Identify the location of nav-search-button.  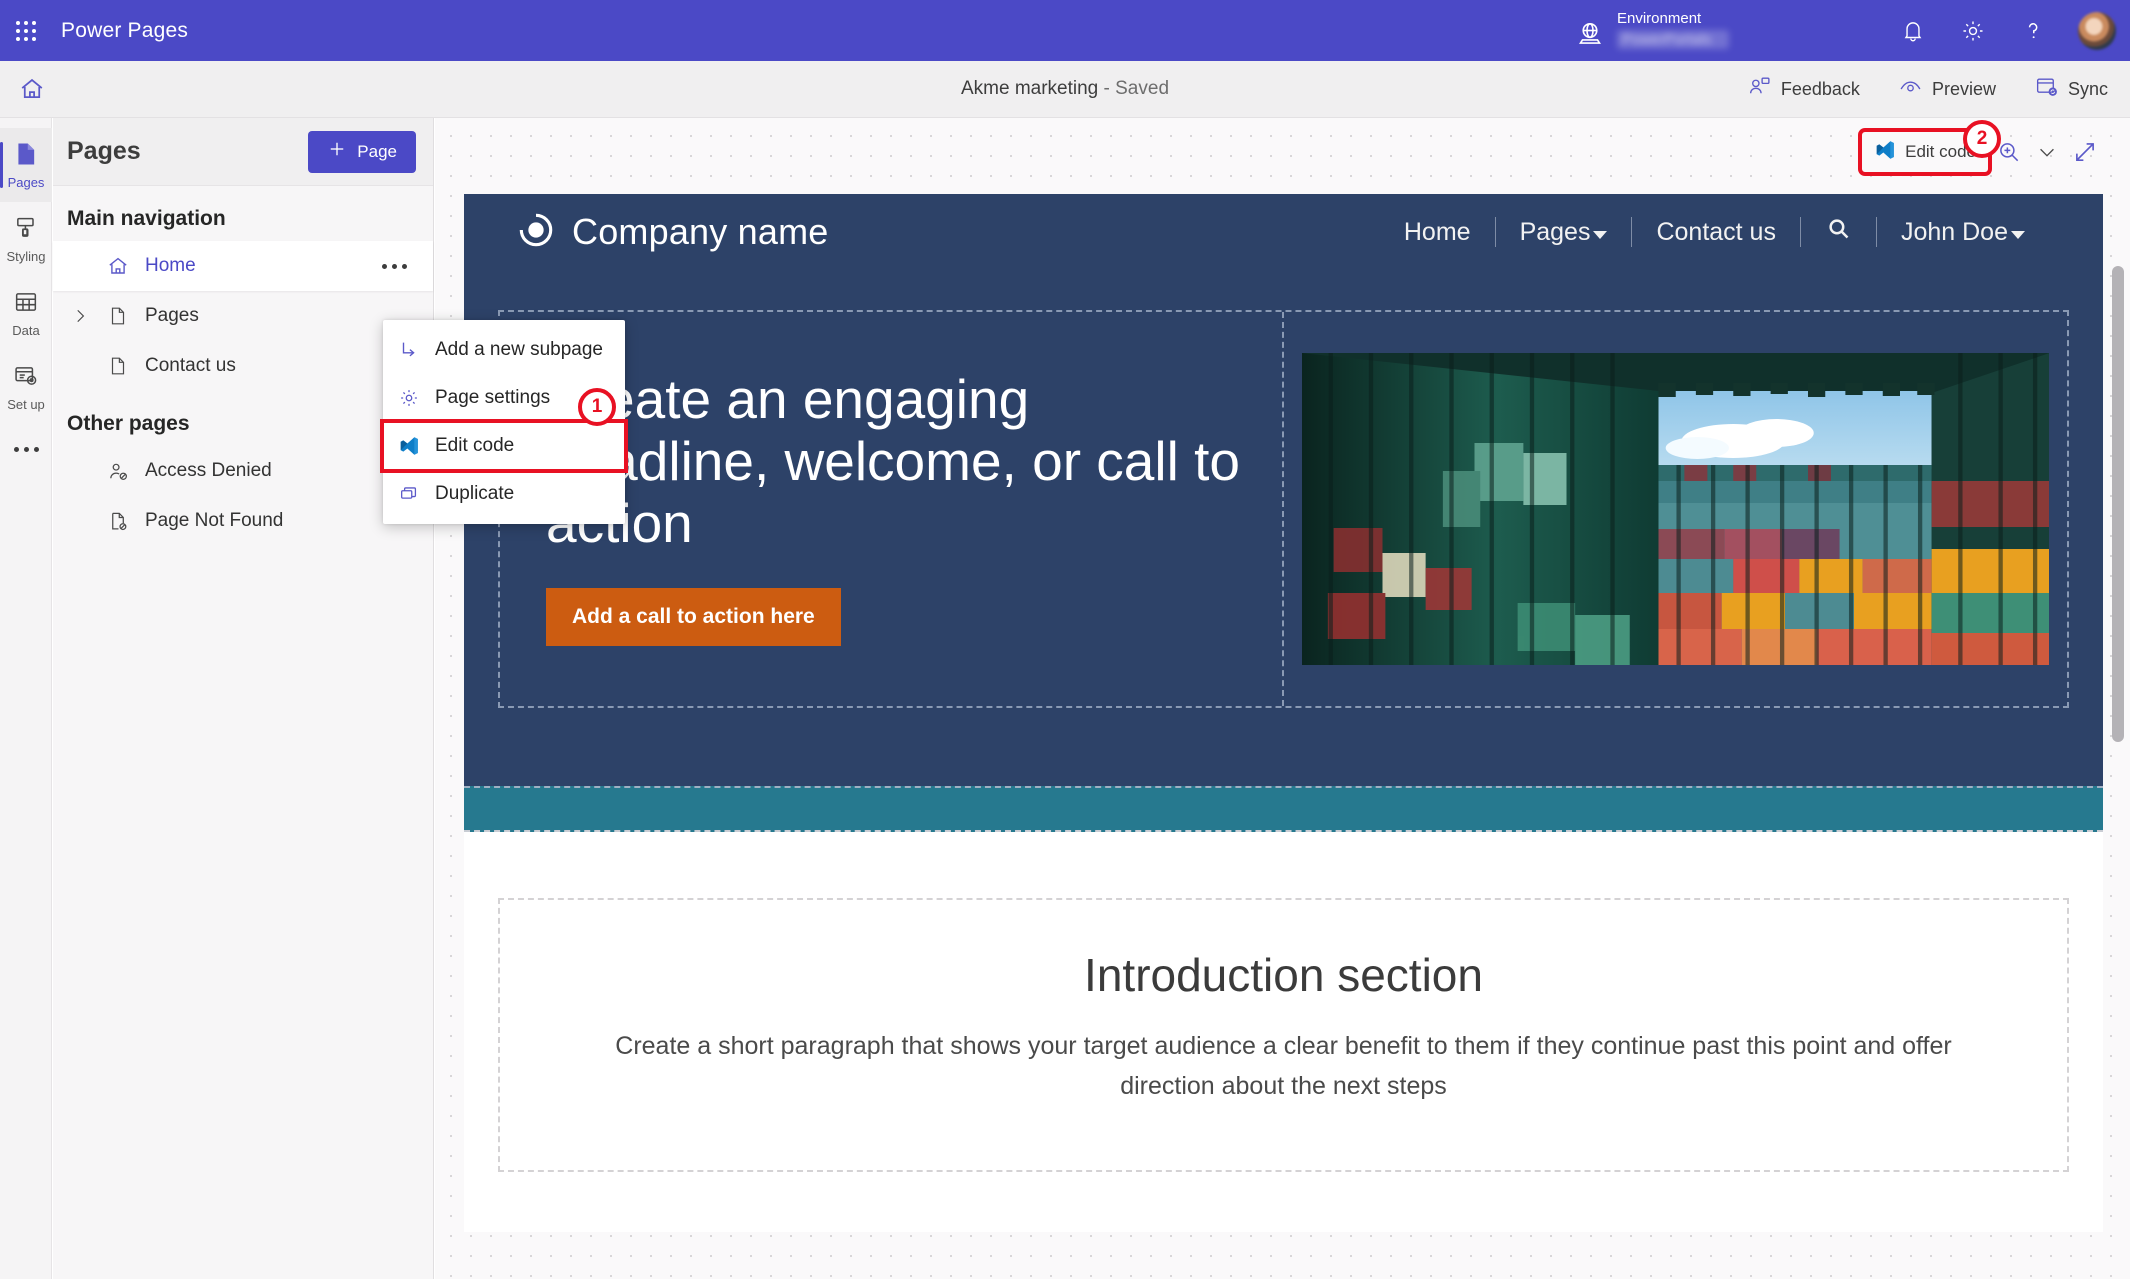
(1838, 232).